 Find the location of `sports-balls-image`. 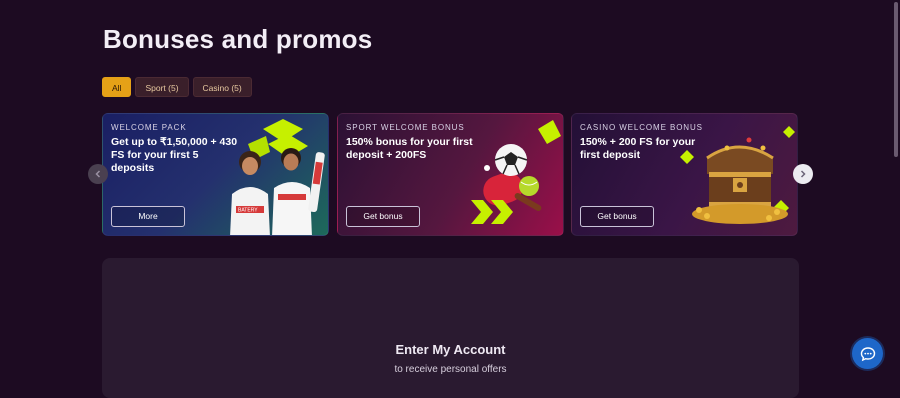

sports-balls-image is located at coordinates (516, 172).